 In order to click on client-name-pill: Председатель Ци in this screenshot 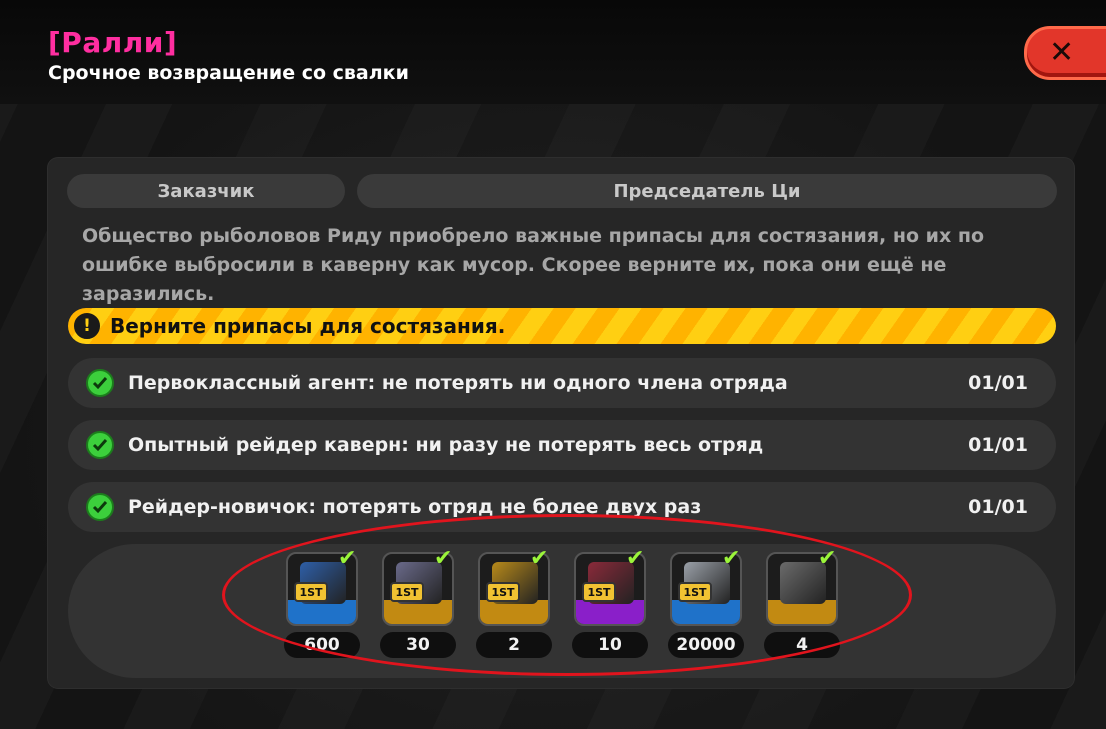, I will do `click(707, 191)`.